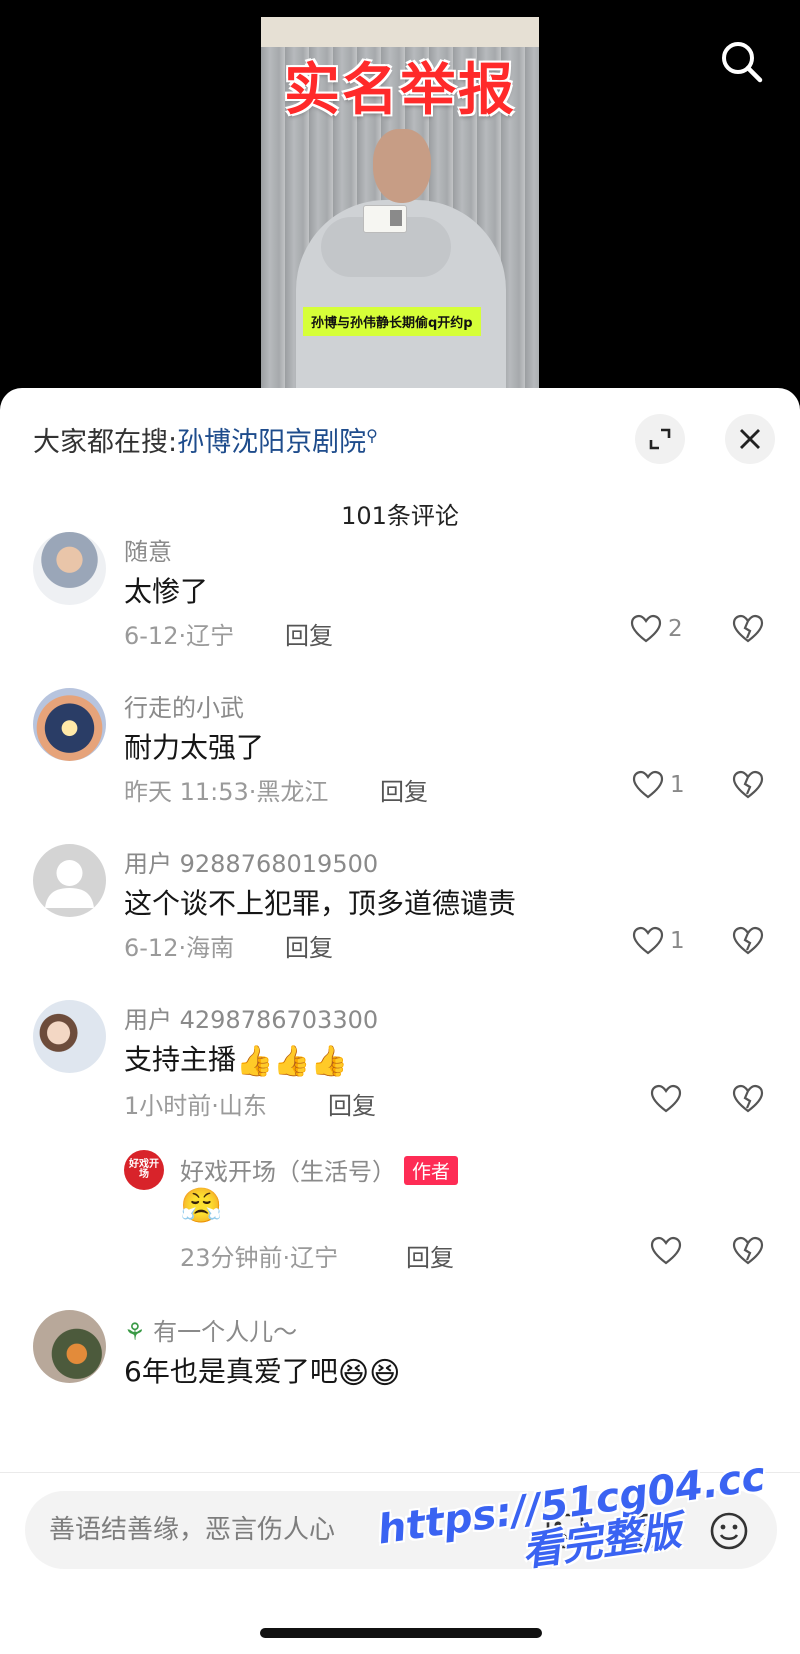  What do you see at coordinates (226, 792) in the screenshot?
I see `comment-meta: 昨天 11:53·黑龙江` at bounding box center [226, 792].